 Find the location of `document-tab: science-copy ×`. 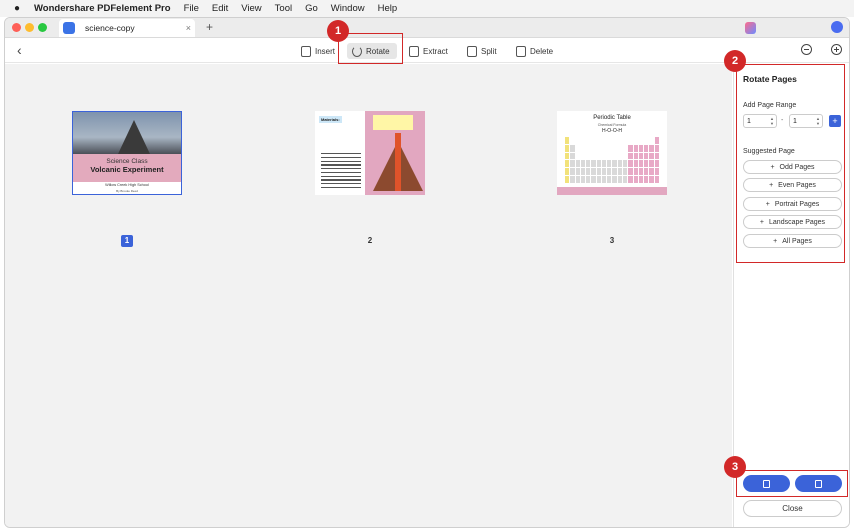

document-tab: science-copy × is located at coordinates (127, 28).